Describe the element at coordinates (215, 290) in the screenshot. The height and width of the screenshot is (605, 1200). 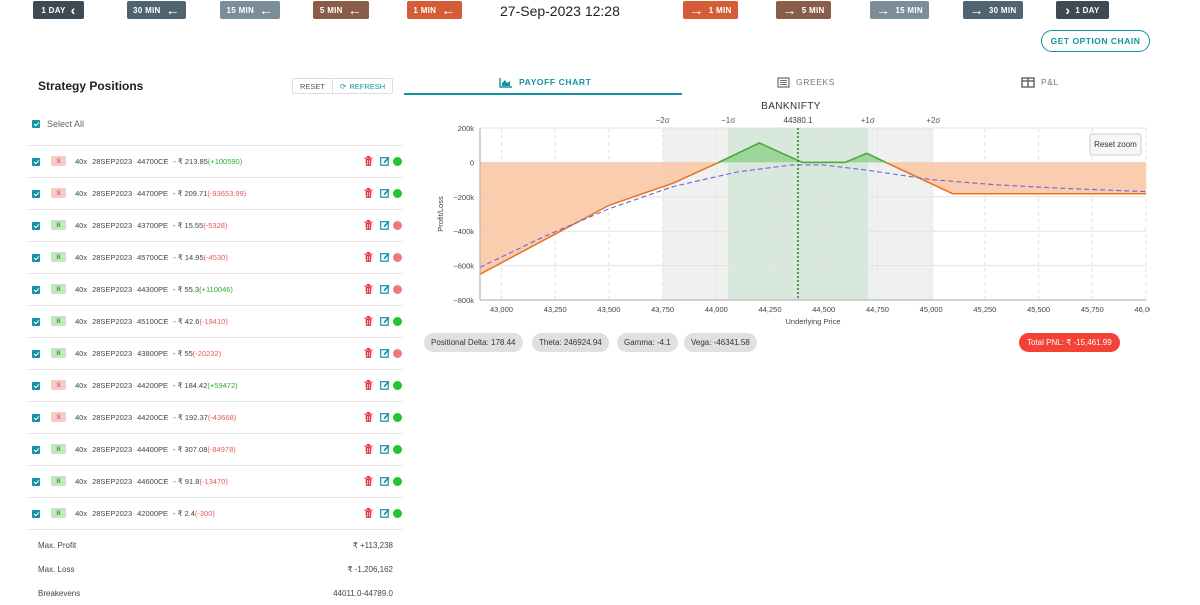
I see `position-row: B 40x 28SEP2023 44300PE - ₹ 55.3(+110046)` at that location.